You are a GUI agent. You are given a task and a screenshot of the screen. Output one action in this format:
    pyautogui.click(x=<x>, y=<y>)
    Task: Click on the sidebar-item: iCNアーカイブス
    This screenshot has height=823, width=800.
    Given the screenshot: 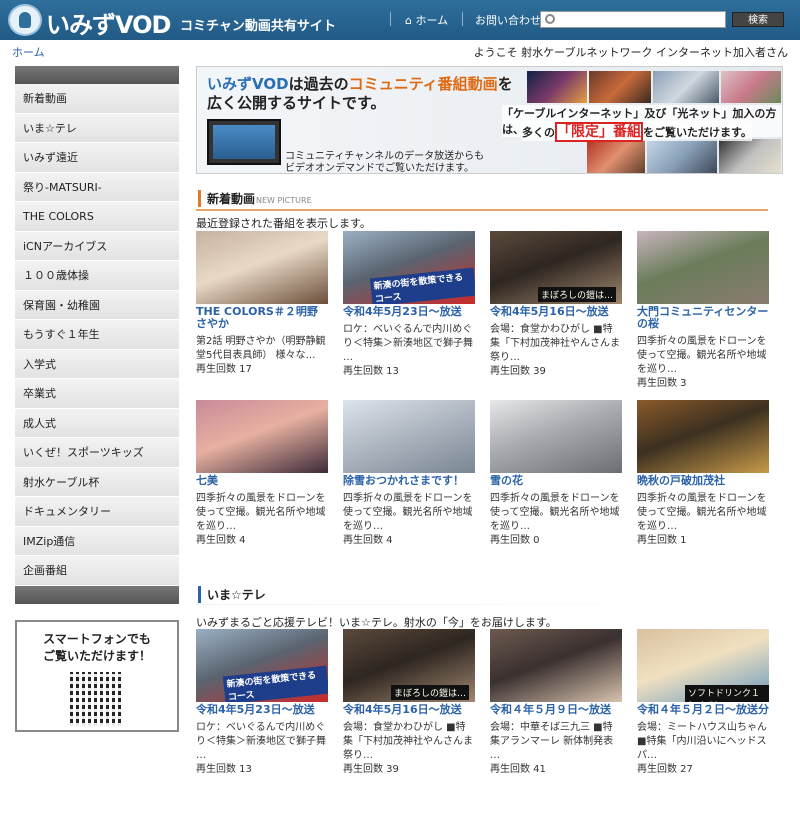 What is the action you would take?
    pyautogui.click(x=97, y=246)
    